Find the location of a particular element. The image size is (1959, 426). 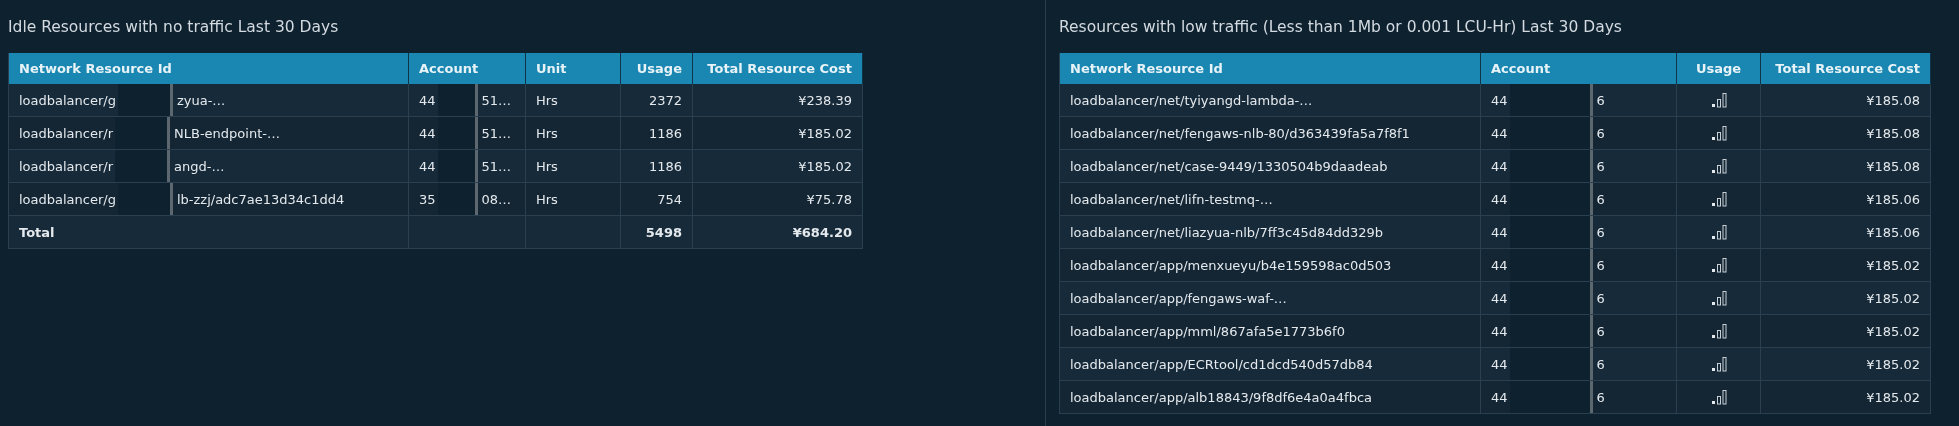

usage-cell: 754 is located at coordinates (657, 199).